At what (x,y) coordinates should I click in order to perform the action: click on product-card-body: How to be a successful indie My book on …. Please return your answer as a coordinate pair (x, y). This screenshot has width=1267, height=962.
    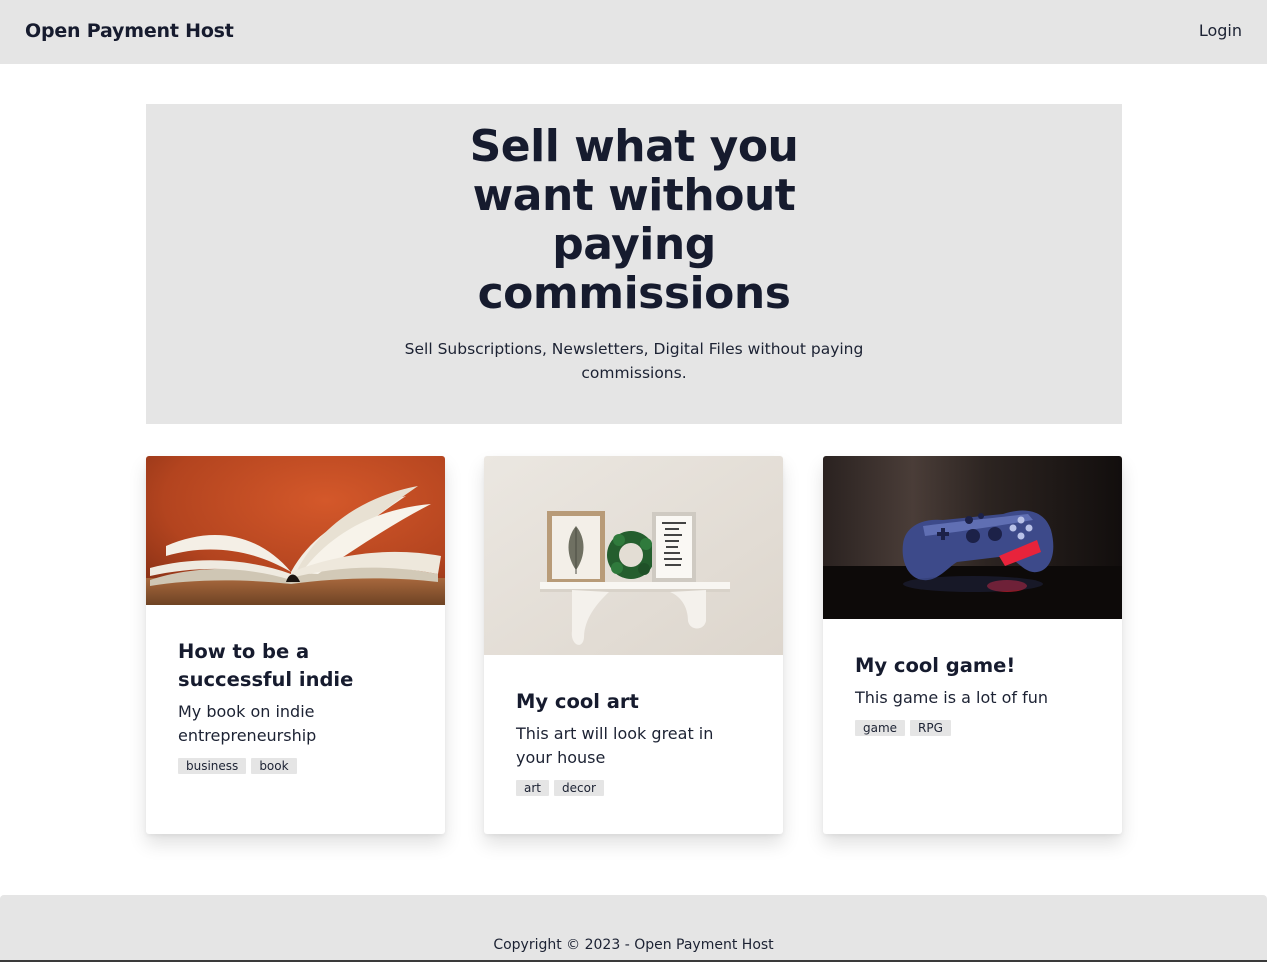
    Looking at the image, I should click on (295, 706).